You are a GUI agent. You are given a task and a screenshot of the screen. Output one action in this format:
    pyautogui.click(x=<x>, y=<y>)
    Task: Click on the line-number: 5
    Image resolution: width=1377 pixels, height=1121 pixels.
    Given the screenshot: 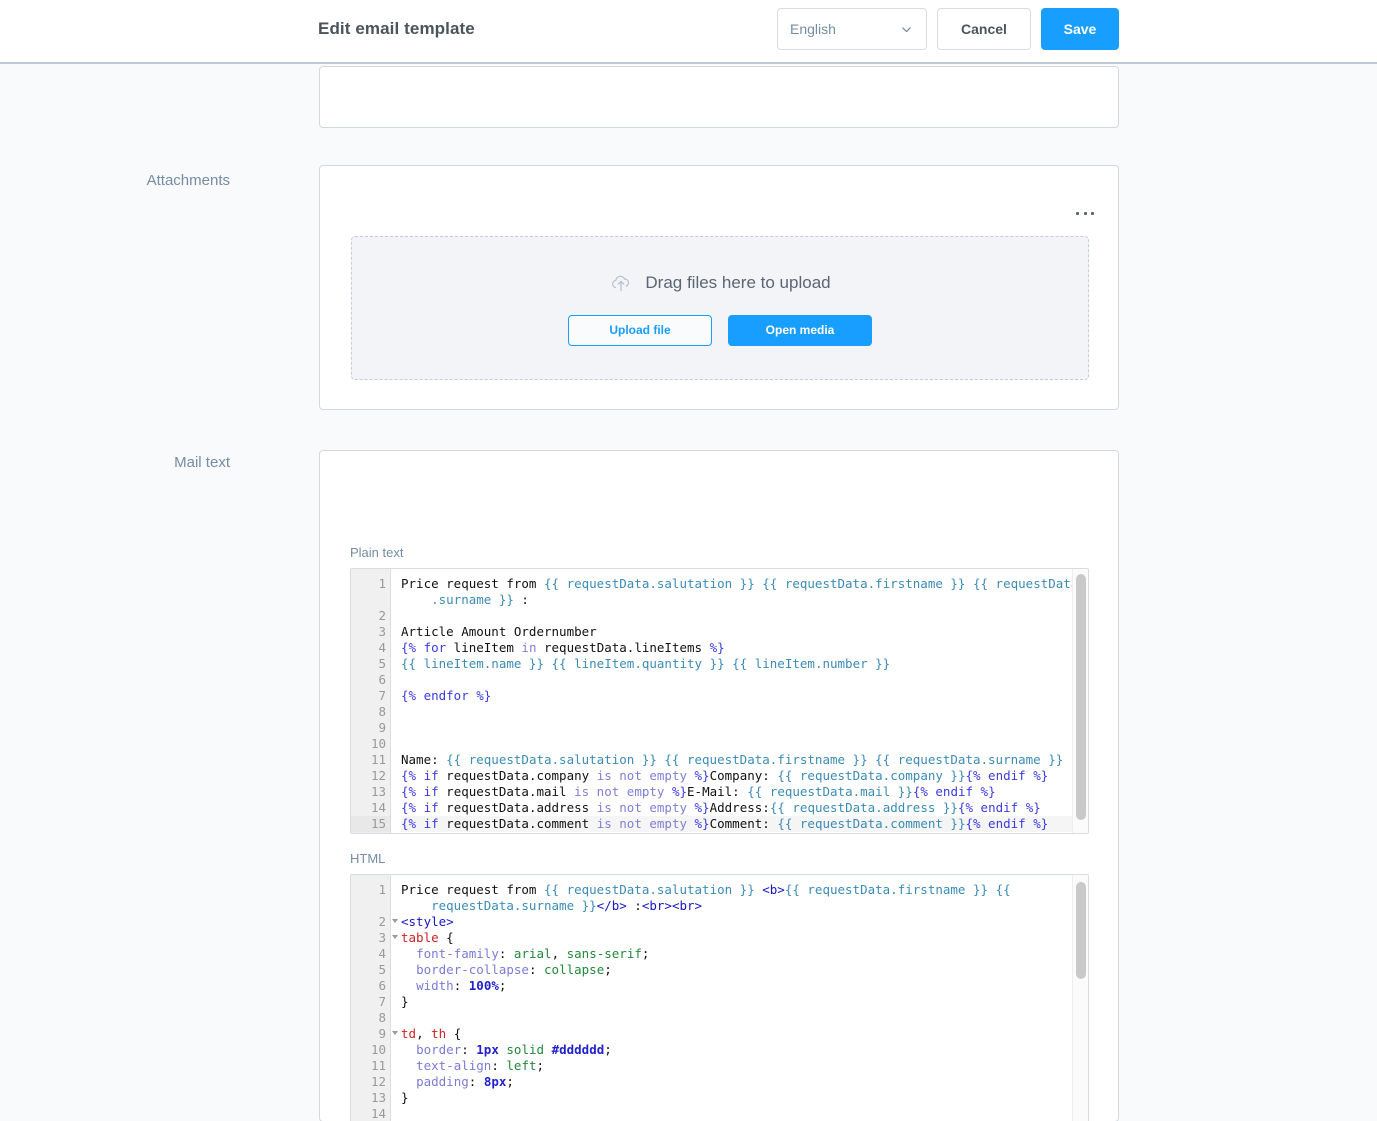 What is the action you would take?
    pyautogui.click(x=382, y=663)
    